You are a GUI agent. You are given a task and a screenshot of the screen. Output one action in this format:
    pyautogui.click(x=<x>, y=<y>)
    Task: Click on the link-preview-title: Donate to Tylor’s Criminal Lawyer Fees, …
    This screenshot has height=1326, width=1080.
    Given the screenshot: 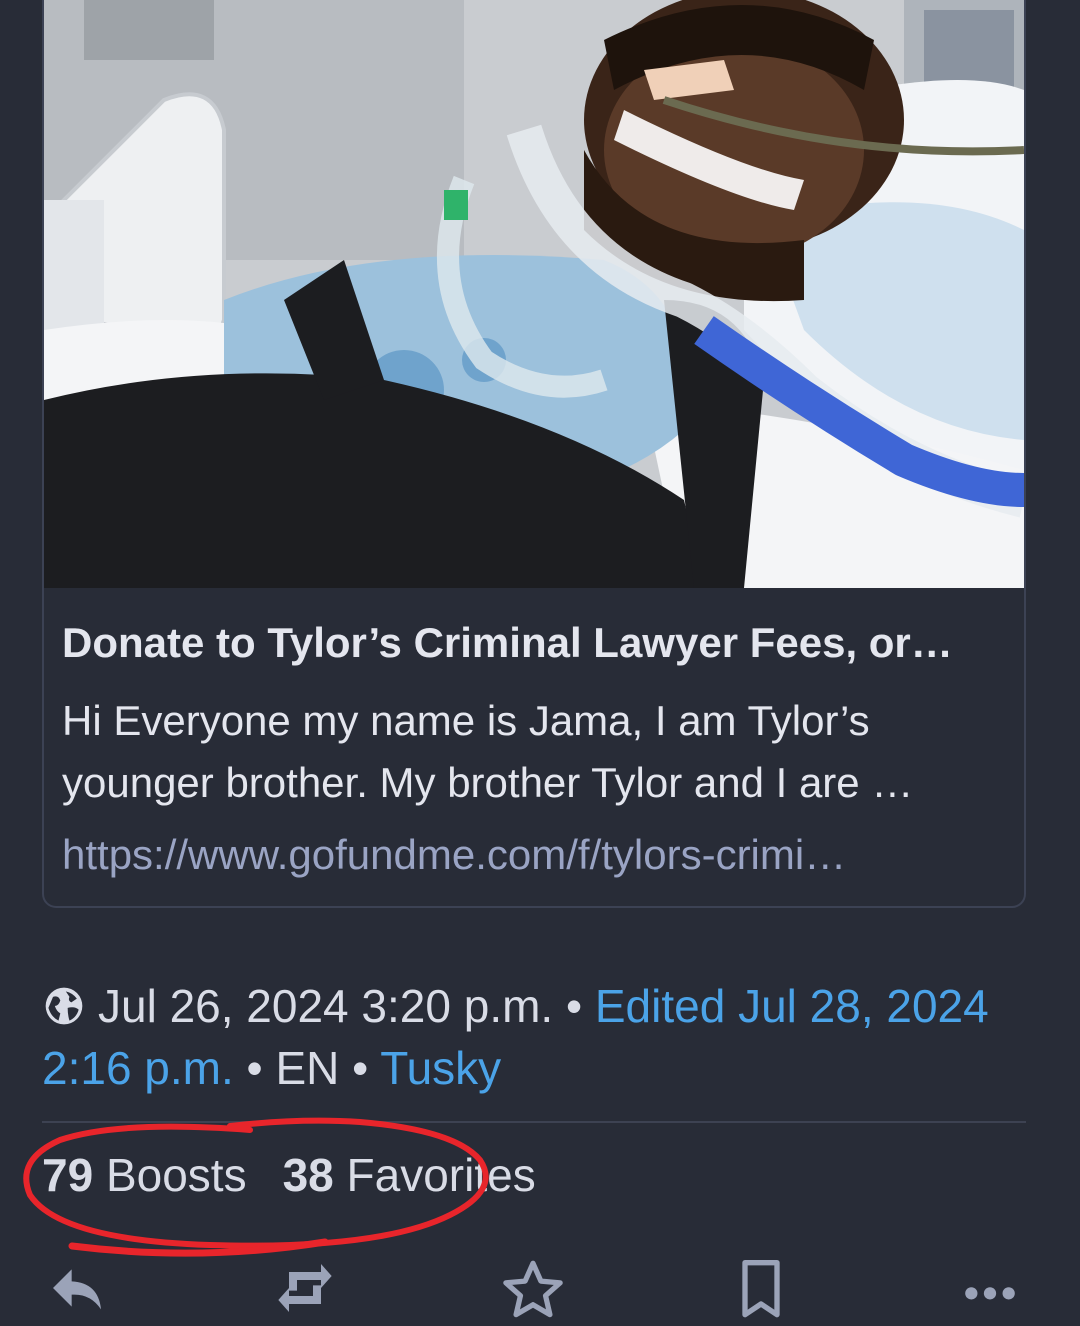 What is the action you would take?
    pyautogui.click(x=507, y=642)
    